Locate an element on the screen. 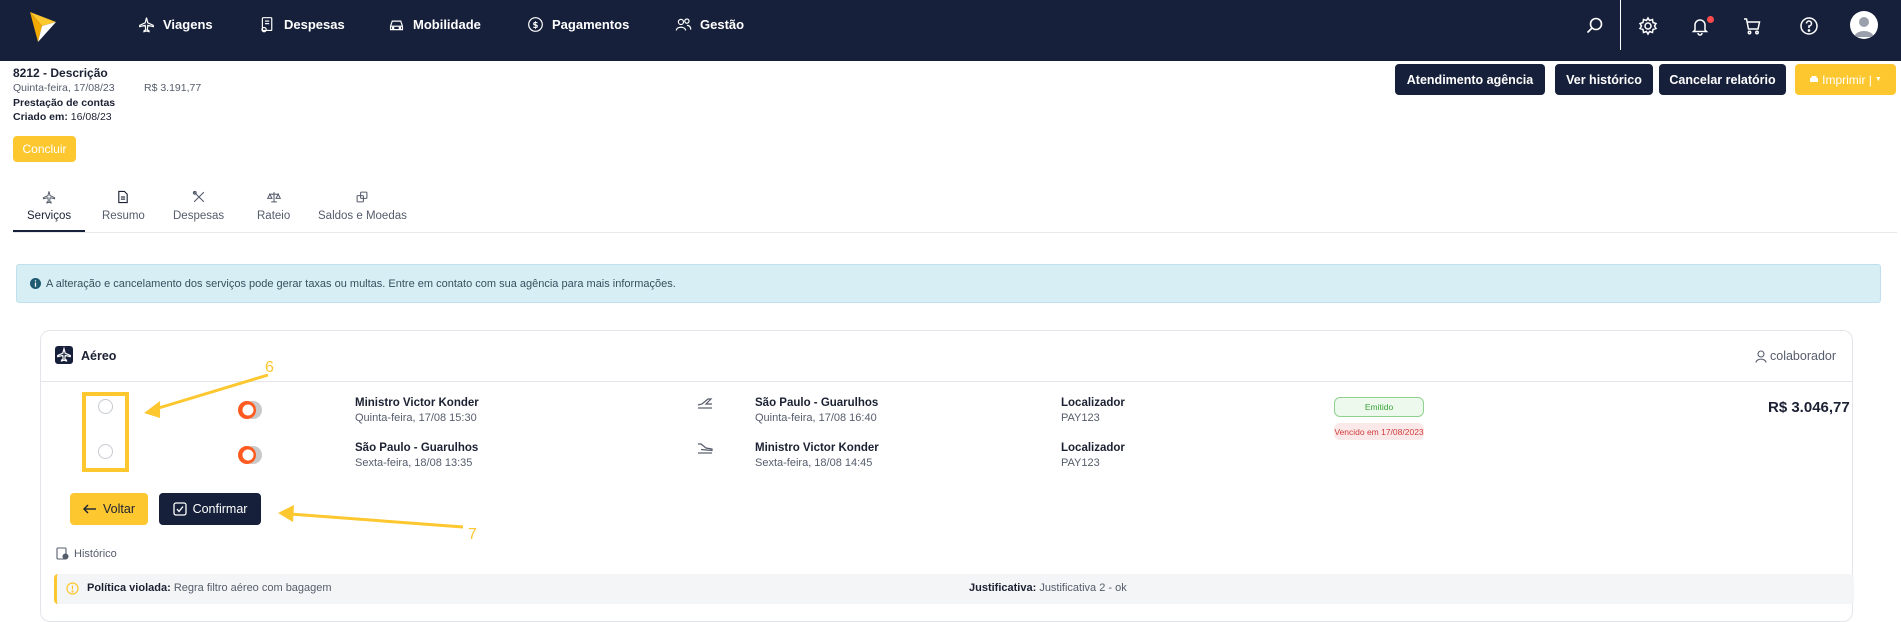 The image size is (1901, 622). nav-despesas-label: Despesas is located at coordinates (314, 24).